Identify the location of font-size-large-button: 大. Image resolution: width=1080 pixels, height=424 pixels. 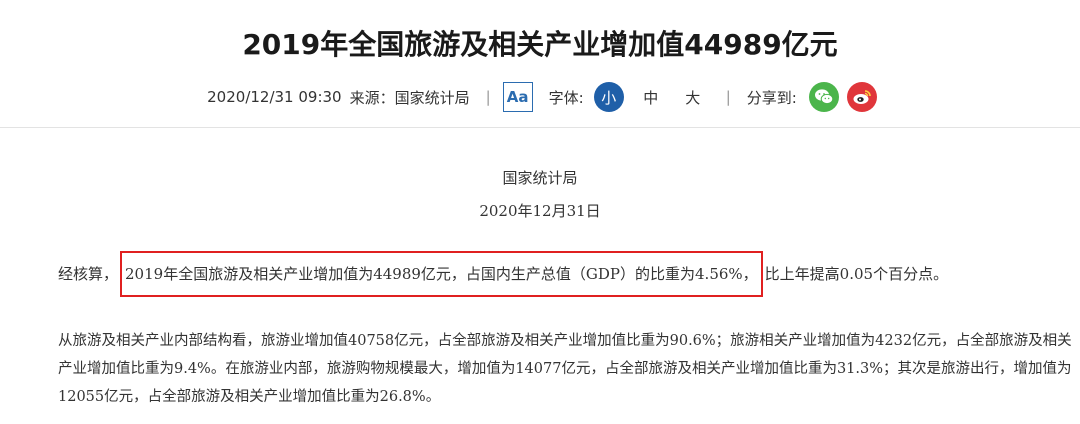
(693, 97).